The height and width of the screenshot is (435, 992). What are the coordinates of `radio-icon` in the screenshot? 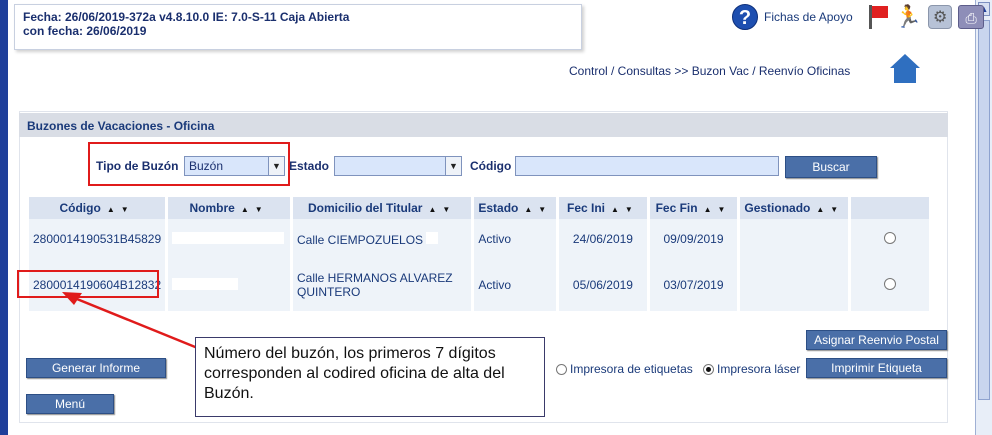 It's located at (561, 369).